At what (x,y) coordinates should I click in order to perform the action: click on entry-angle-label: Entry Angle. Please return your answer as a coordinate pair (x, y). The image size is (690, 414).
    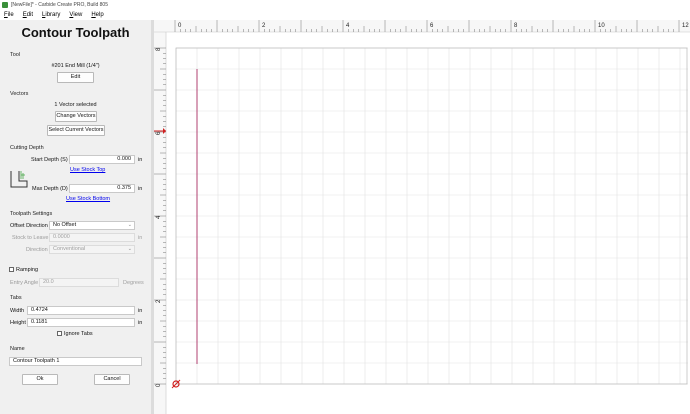
    Looking at the image, I should click on (24, 283).